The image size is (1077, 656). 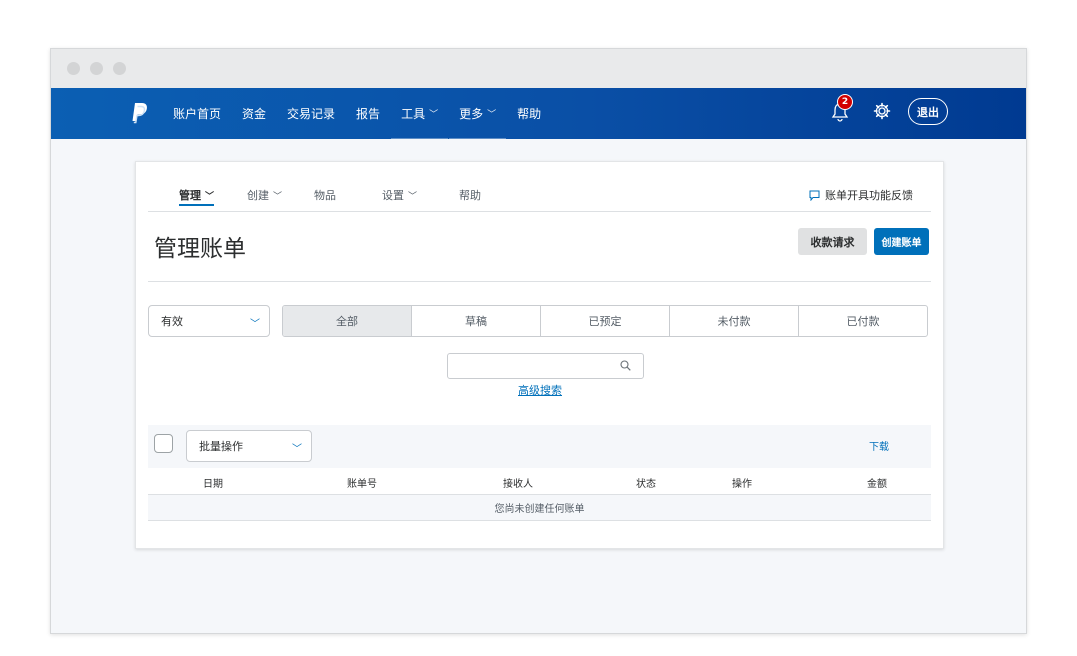 What do you see at coordinates (347, 321) in the screenshot?
I see `segment-all: 全部` at bounding box center [347, 321].